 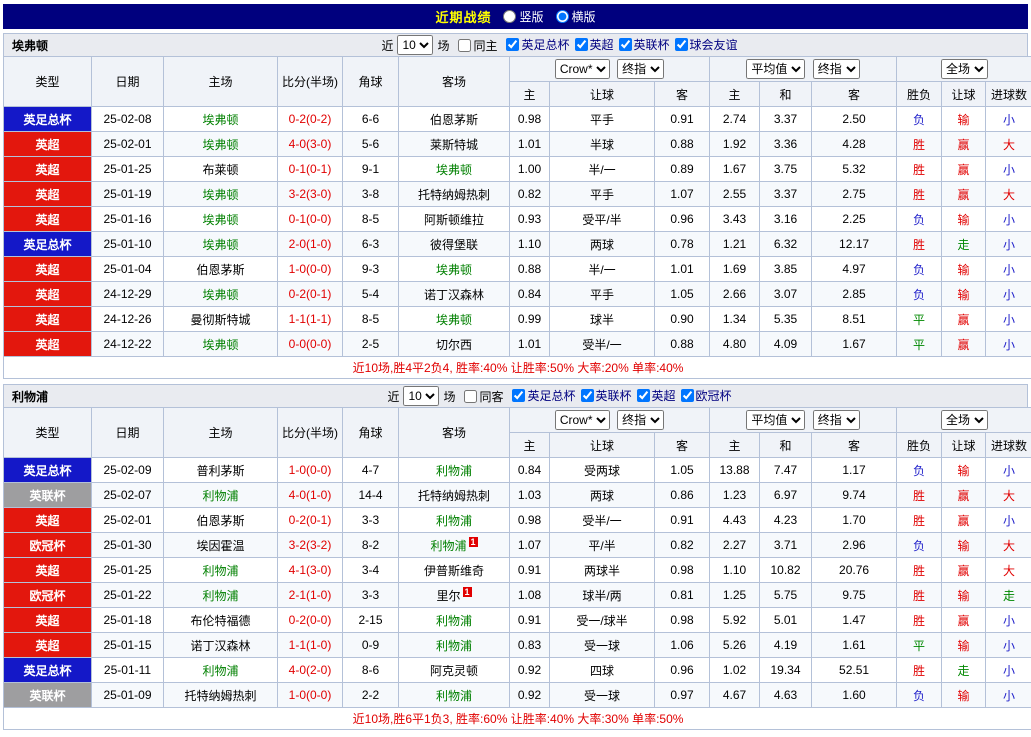 What do you see at coordinates (454, 219) in the screenshot?
I see `away-team: 阿斯顿维拉` at bounding box center [454, 219].